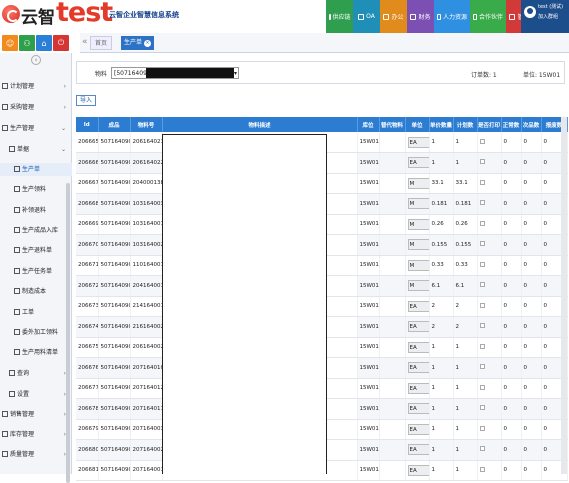  I want to click on sidebar-item: 库存管理 ›, so click(36, 434).